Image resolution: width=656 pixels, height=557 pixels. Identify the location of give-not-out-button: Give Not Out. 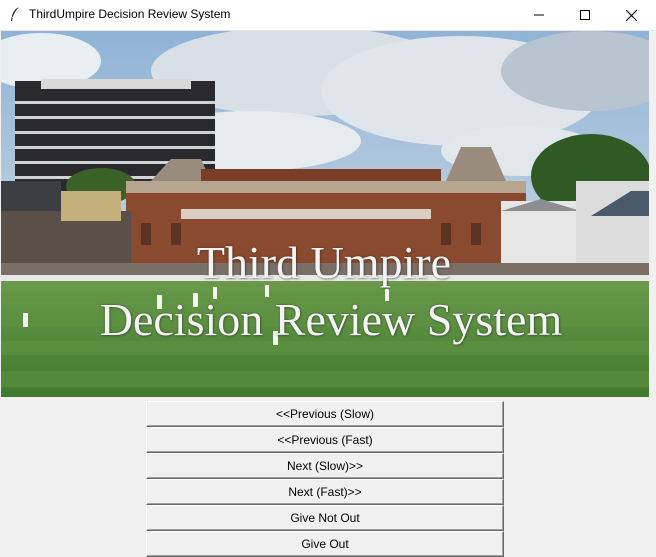
(325, 518).